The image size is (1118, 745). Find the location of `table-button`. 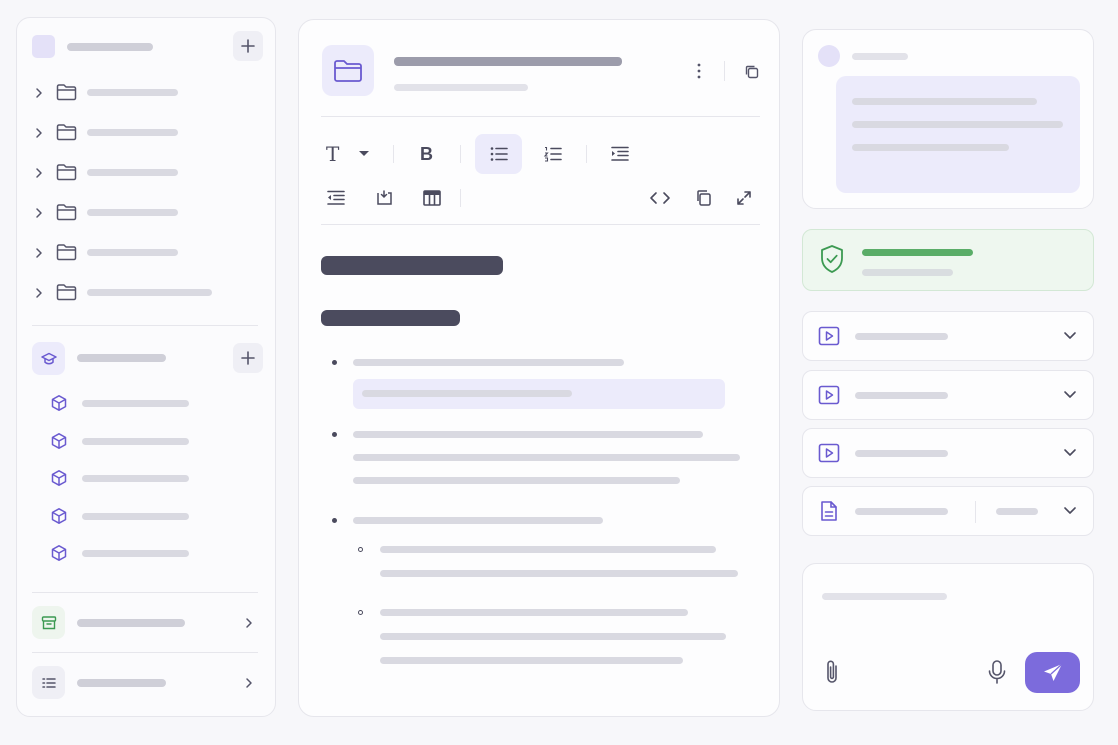

table-button is located at coordinates (432, 198).